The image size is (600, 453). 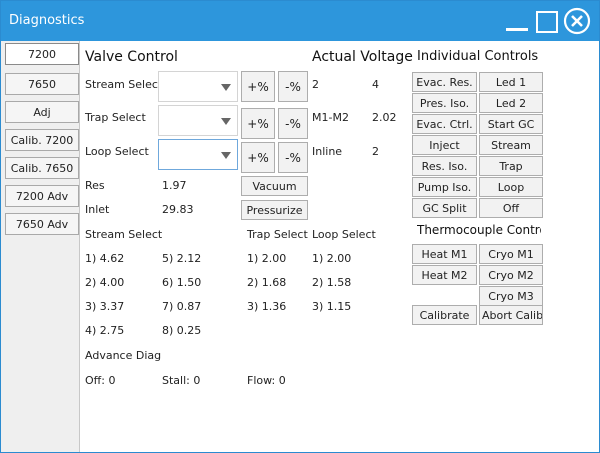 I want to click on loop-minus-button: -%, so click(x=293, y=157).